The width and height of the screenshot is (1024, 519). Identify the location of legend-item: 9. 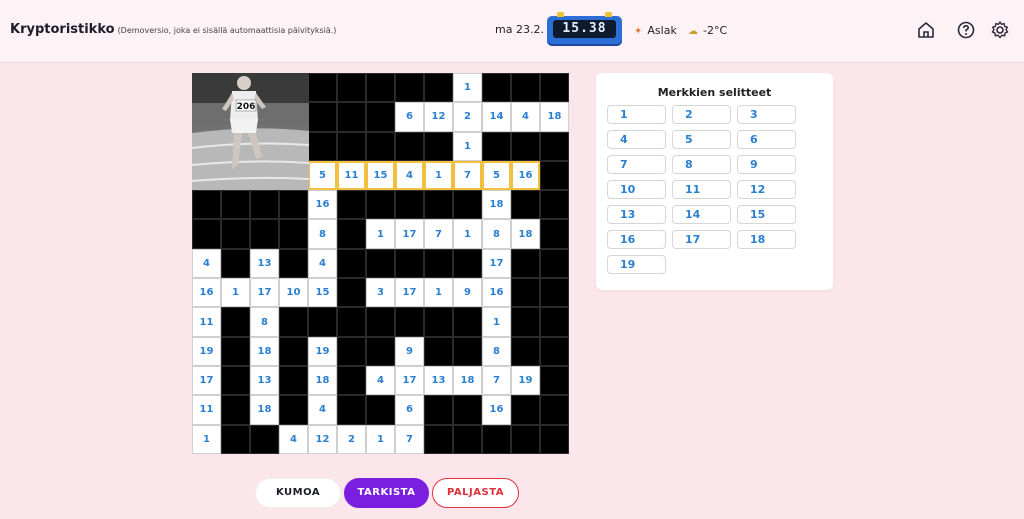
(766, 164).